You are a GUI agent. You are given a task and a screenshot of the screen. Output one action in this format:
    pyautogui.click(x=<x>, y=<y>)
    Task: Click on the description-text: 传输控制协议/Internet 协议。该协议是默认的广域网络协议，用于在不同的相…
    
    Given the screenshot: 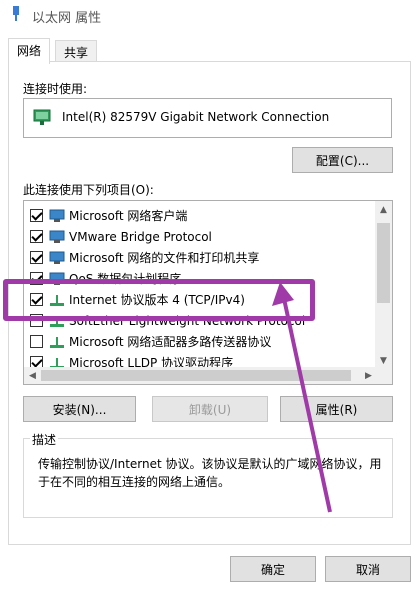 What is the action you would take?
    pyautogui.click(x=210, y=473)
    